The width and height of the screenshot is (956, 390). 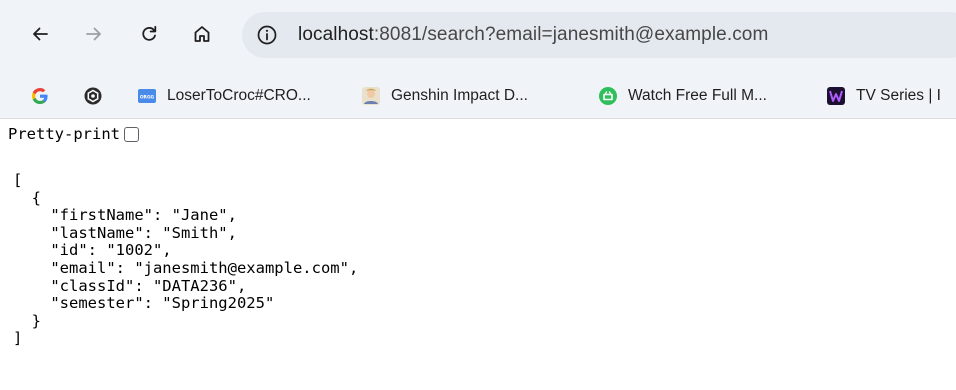 I want to click on reload-button, so click(x=149, y=34).